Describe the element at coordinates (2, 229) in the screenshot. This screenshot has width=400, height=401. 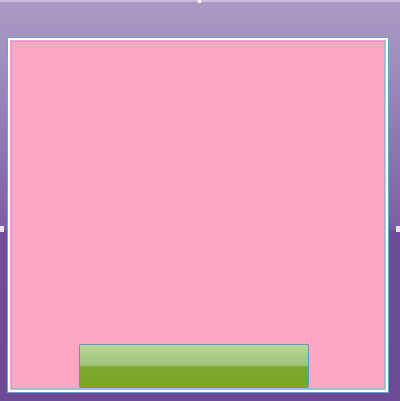
I see `window-left-edge-marker` at that location.